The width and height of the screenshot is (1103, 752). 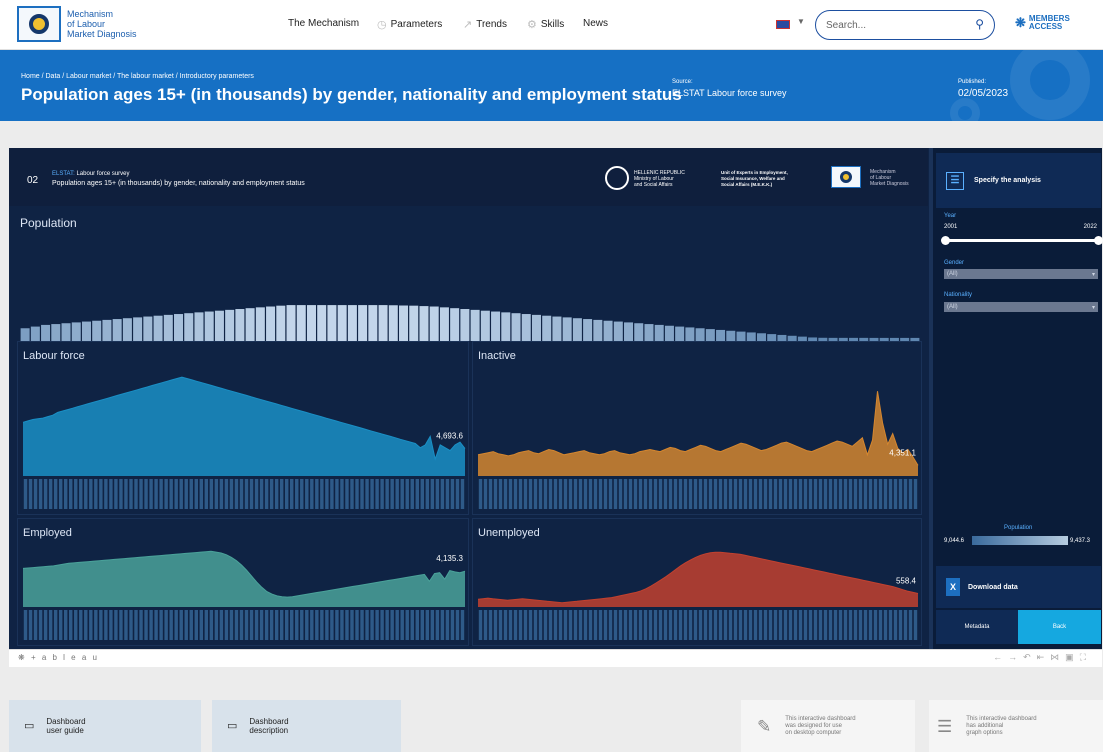 I want to click on download-data-button: X Download data, so click(x=1018, y=587).